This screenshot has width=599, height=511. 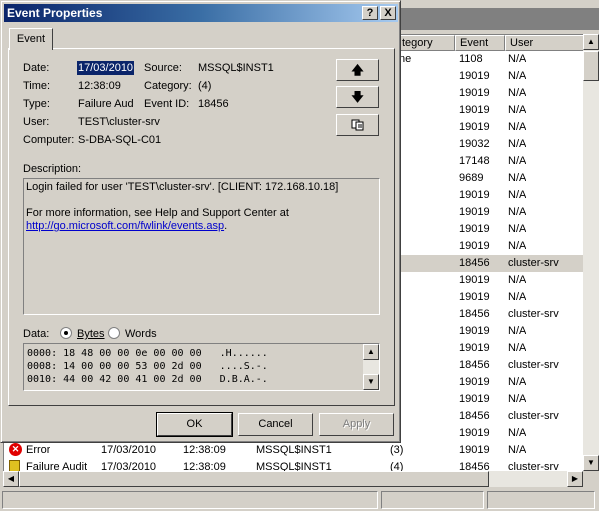 What do you see at coordinates (36, 334) in the screenshot?
I see `data-label: Data:` at bounding box center [36, 334].